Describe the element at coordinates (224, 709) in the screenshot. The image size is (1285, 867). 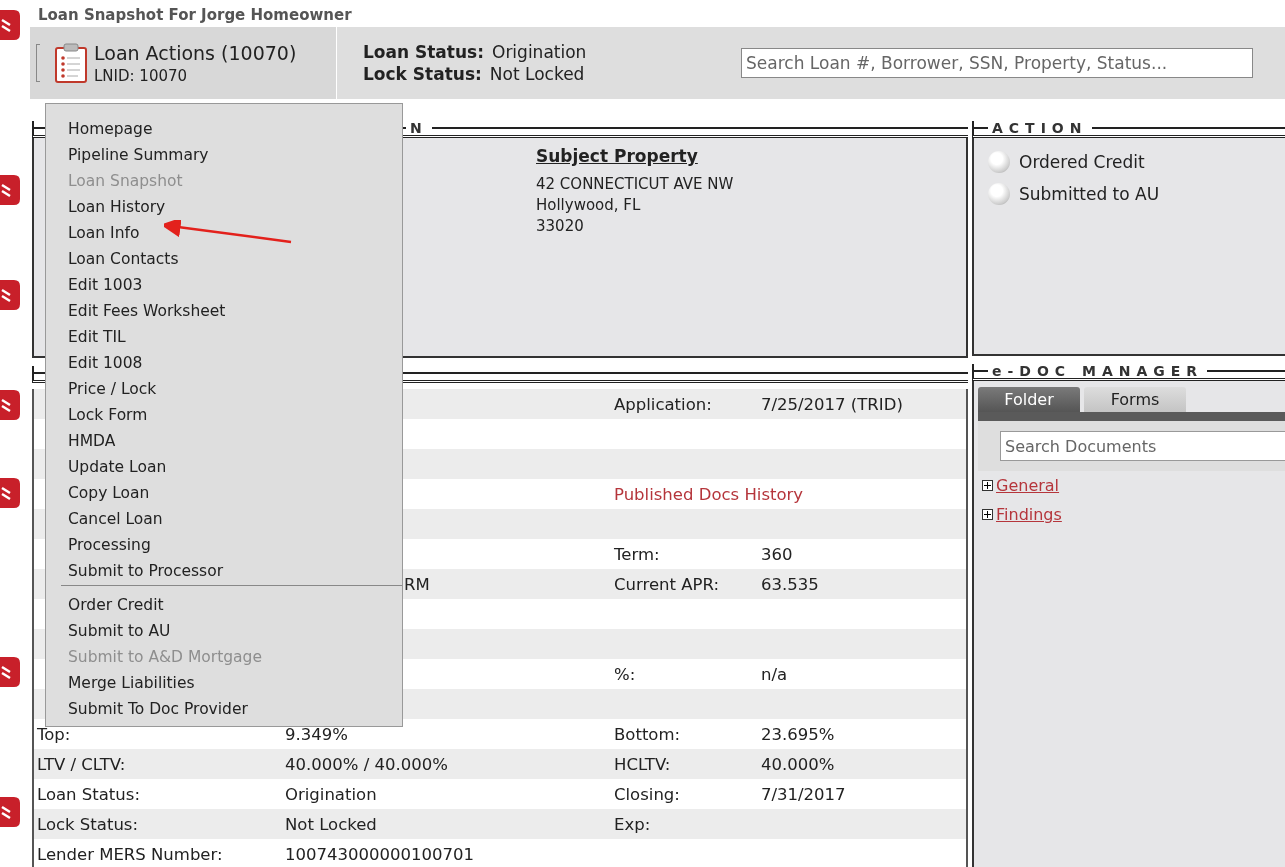
I see `menu-item: Submit To Doc Provider` at that location.